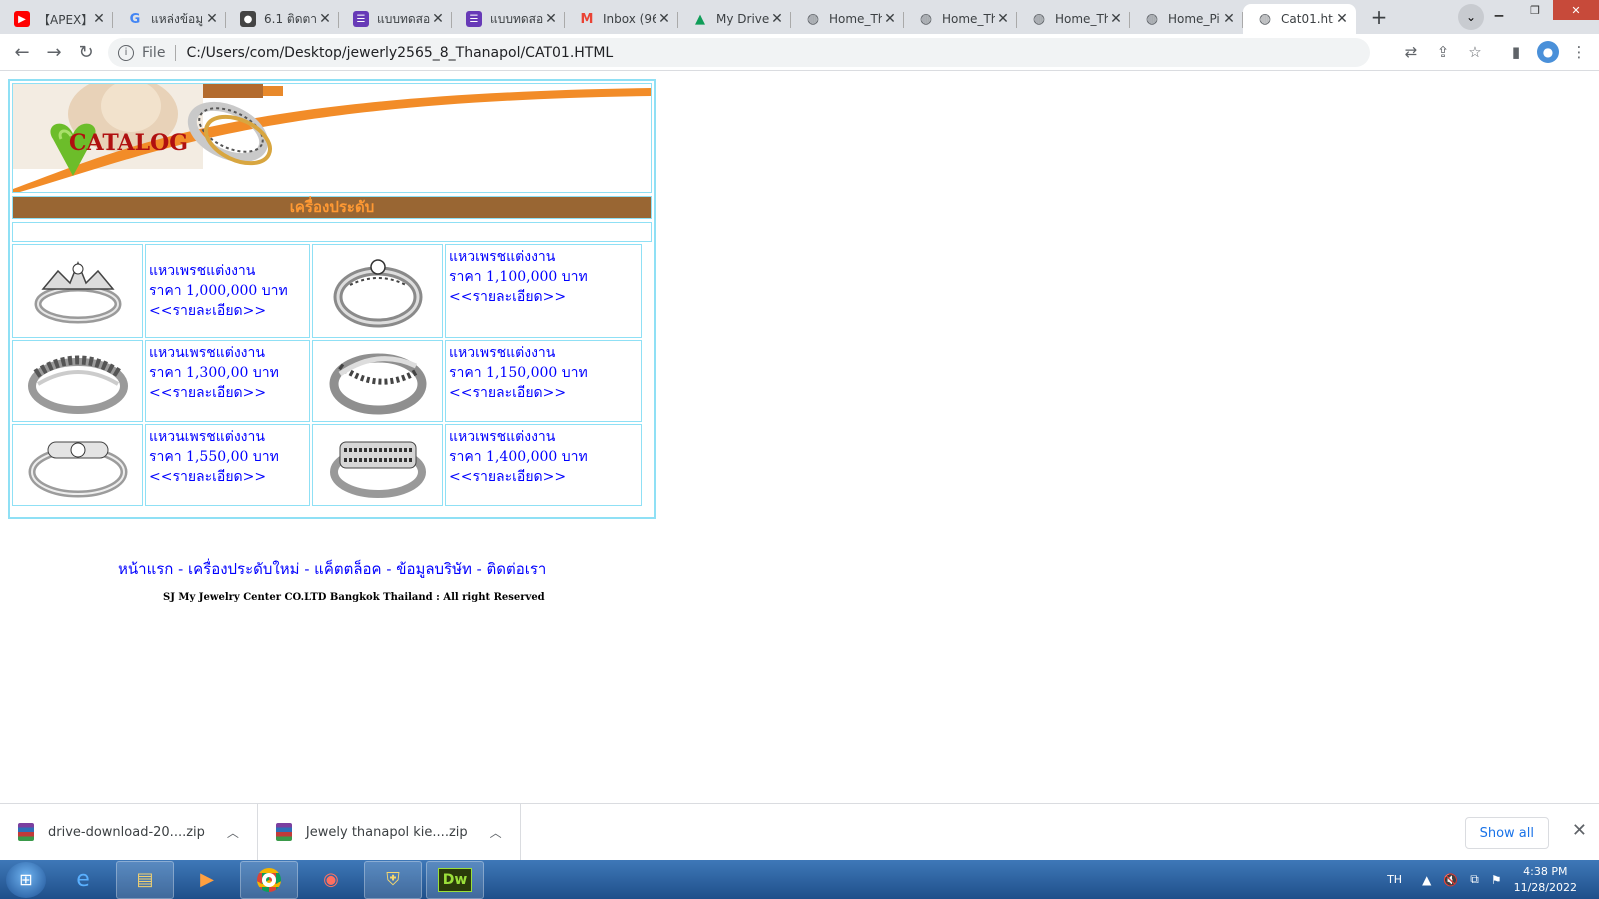  What do you see at coordinates (1474, 879) in the screenshot?
I see `network-icon: ⧉` at bounding box center [1474, 879].